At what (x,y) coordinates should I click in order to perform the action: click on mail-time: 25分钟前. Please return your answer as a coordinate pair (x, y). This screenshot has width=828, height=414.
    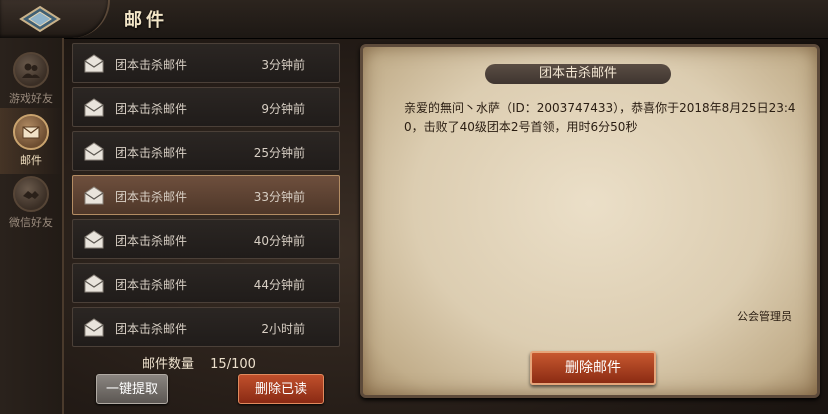
    Looking at the image, I should click on (279, 153).